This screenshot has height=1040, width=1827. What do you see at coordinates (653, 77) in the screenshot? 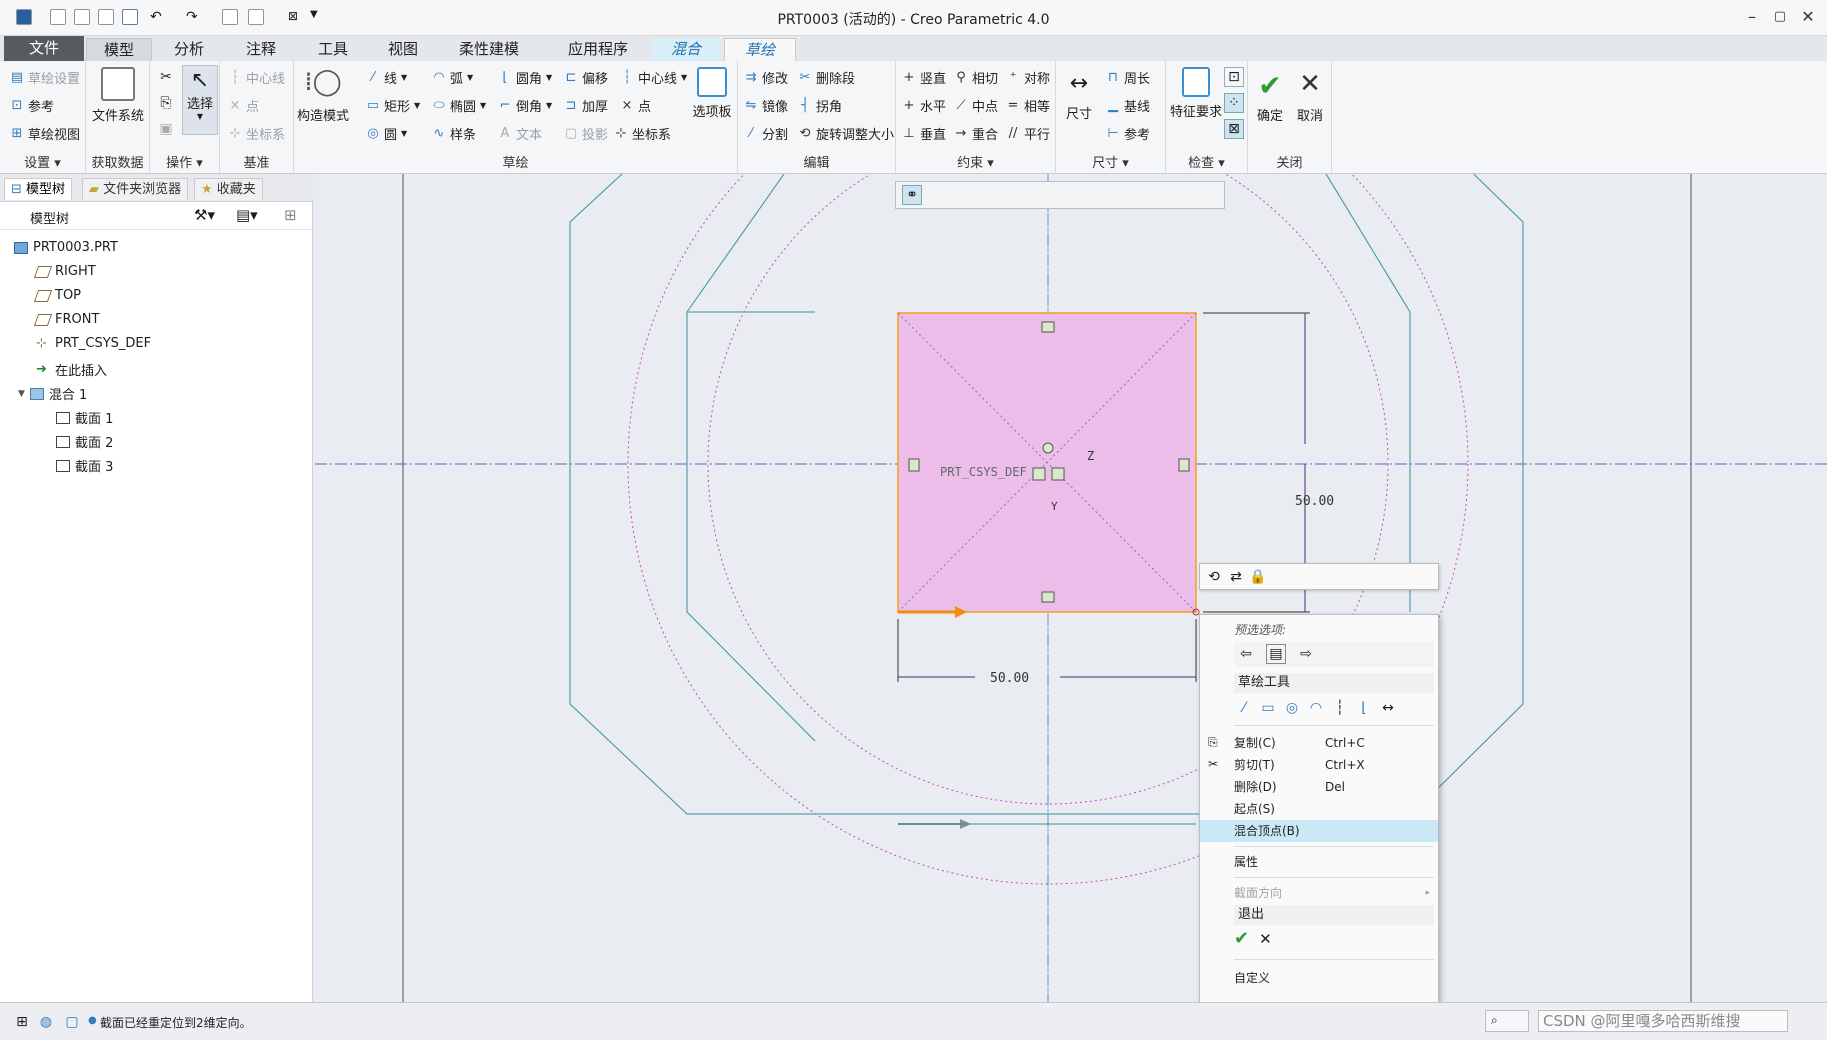
I see `centerline-button: ┆ 中心线 ▼` at bounding box center [653, 77].